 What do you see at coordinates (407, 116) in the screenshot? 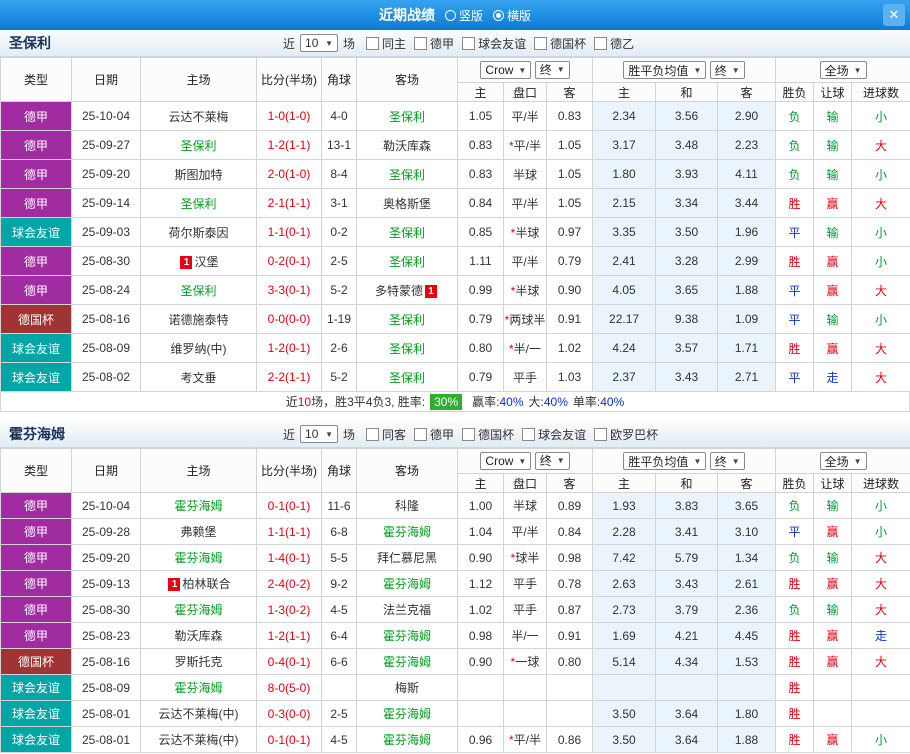
I see `away-cell: 圣保利` at bounding box center [407, 116].